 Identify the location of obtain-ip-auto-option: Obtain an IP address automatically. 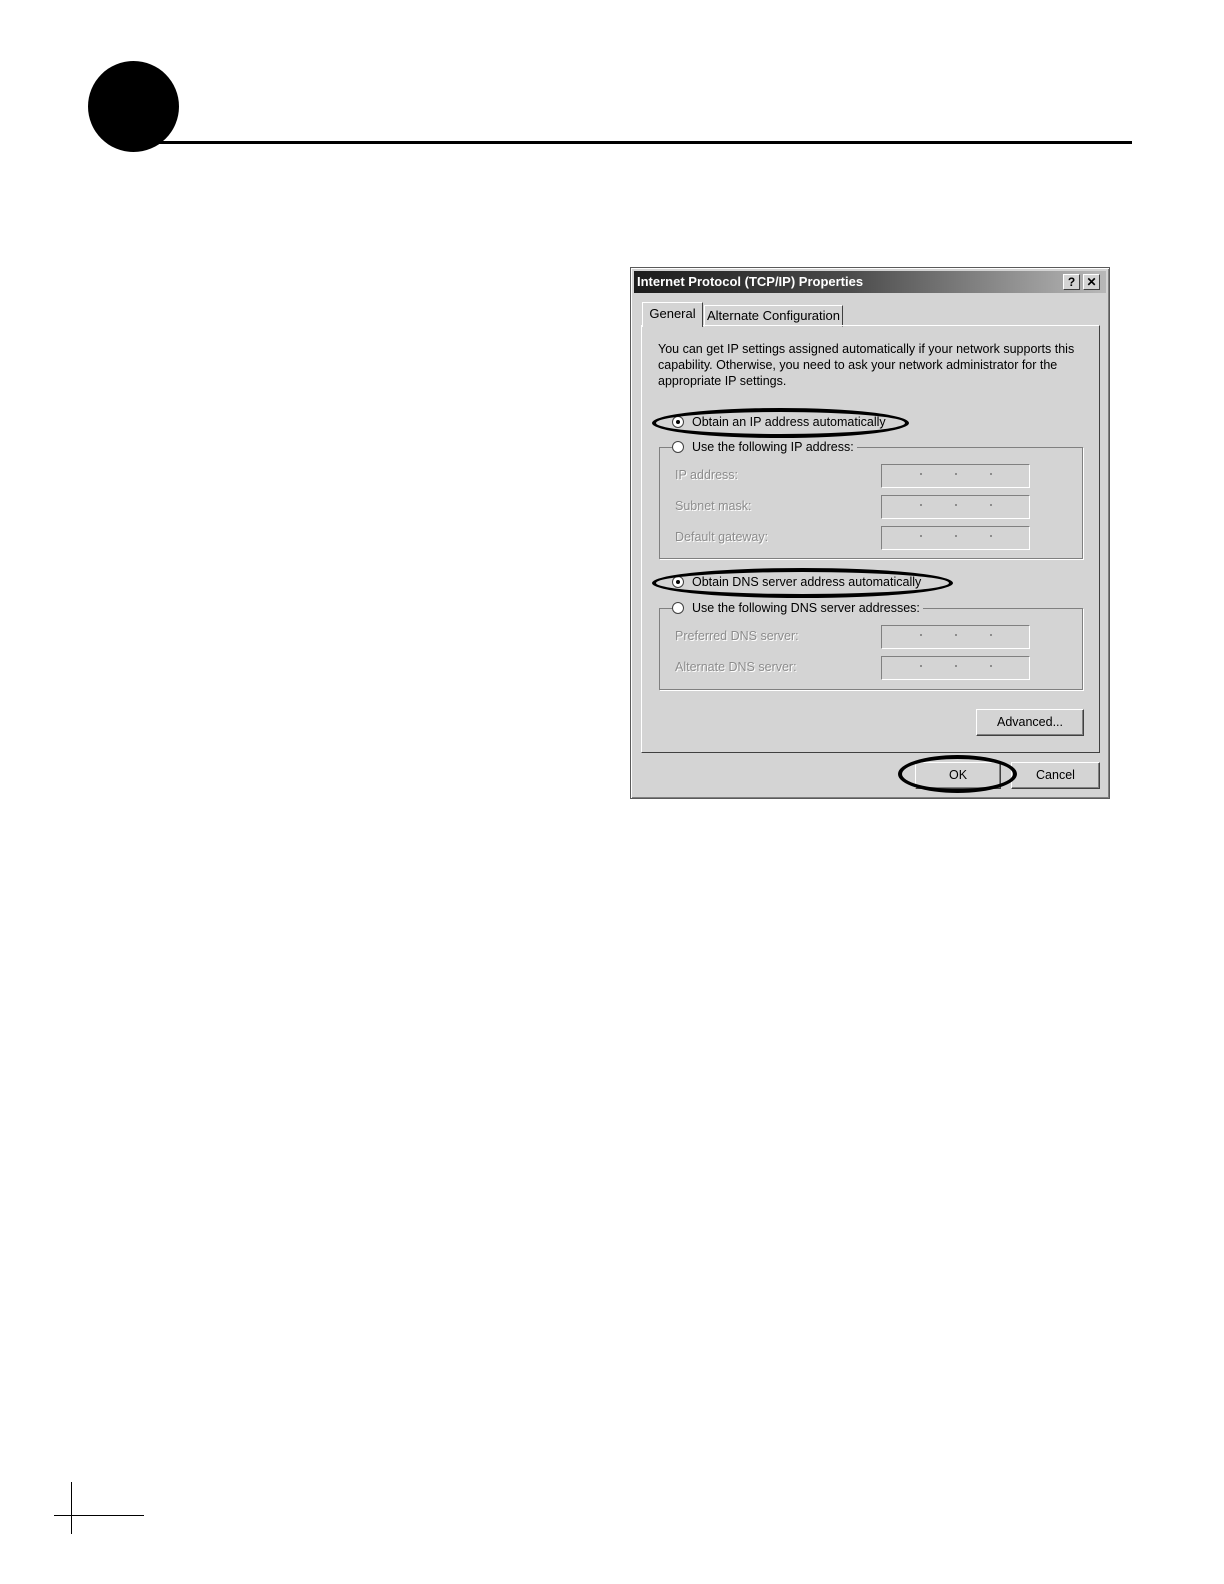
(780, 422).